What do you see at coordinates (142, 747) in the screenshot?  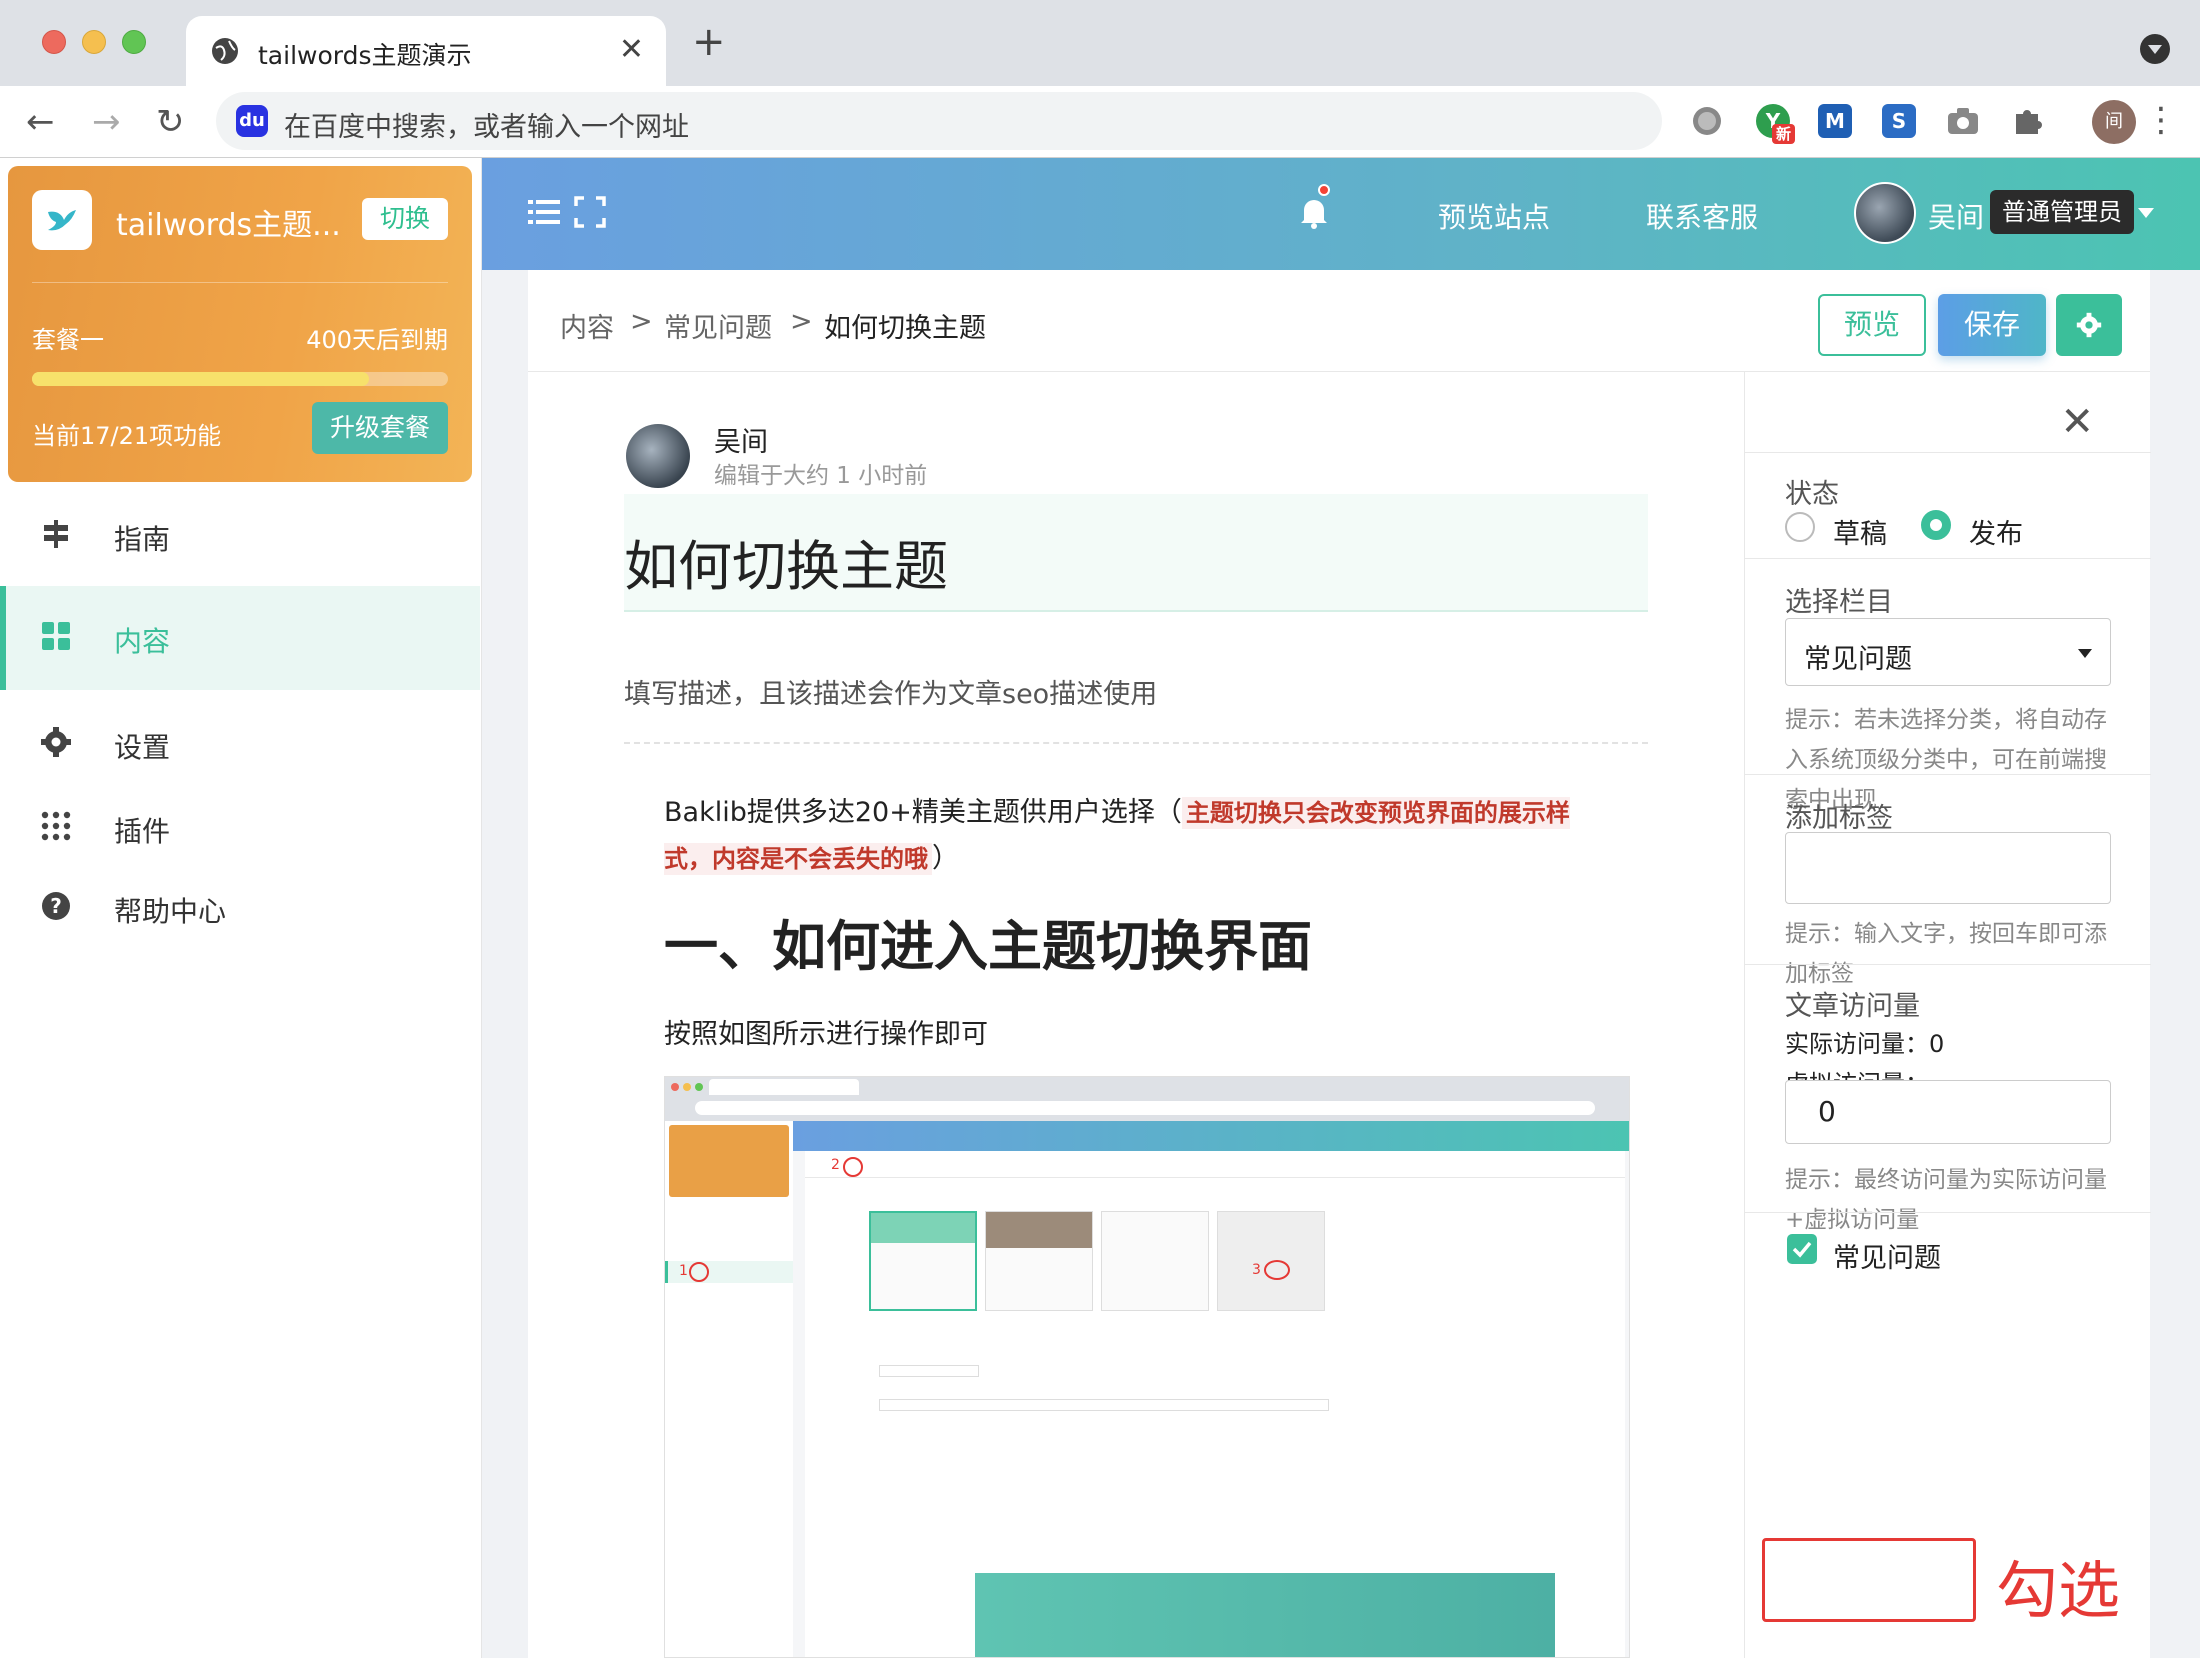 I see `sidebar-item-label: 设置` at bounding box center [142, 747].